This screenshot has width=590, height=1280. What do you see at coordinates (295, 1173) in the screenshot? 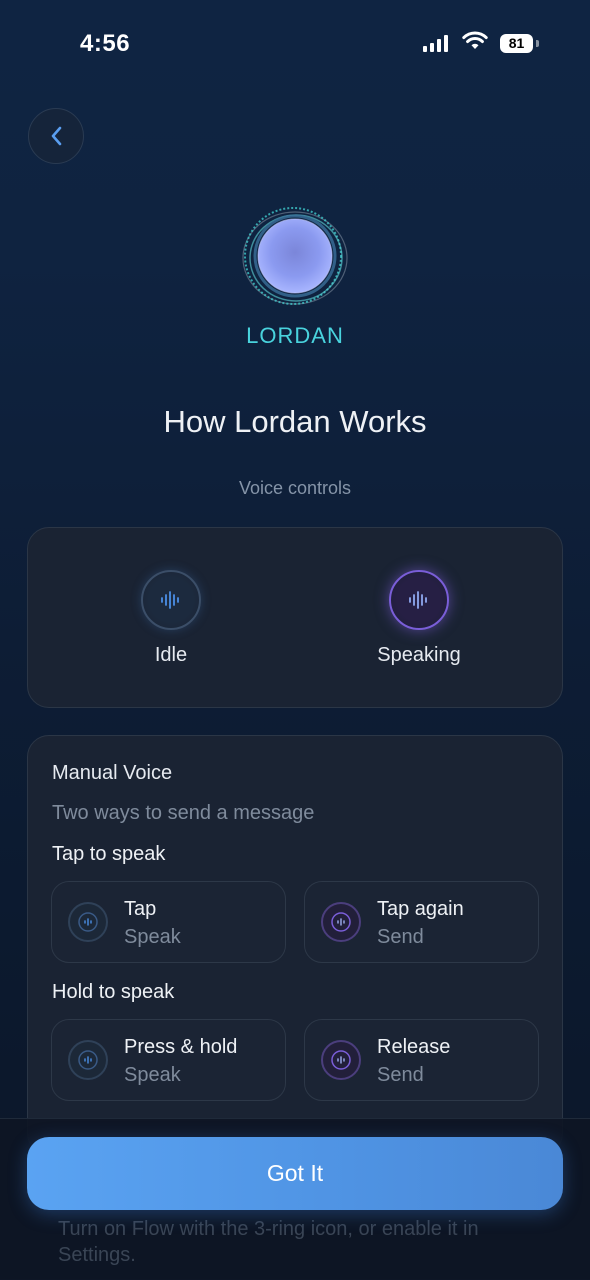
I see `got-it-button: Got It` at bounding box center [295, 1173].